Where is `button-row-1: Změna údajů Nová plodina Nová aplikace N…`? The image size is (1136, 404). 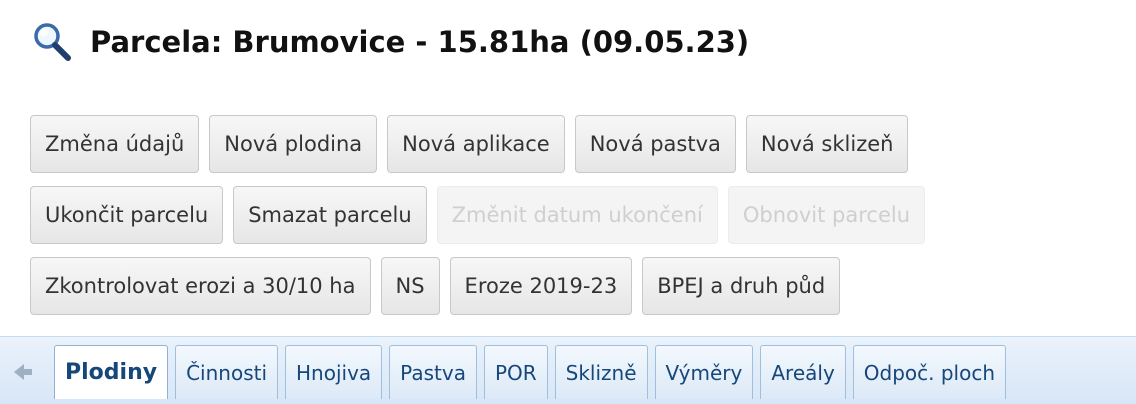 button-row-1: Změna údajů Nová plodina Nová aplikace N… is located at coordinates (469, 144).